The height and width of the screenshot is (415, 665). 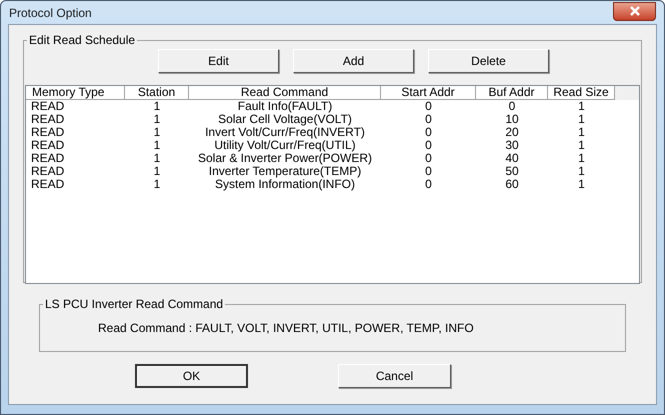 I want to click on table-cell-text: Invert Volt/Curr/Freq(INVERT), so click(x=285, y=132).